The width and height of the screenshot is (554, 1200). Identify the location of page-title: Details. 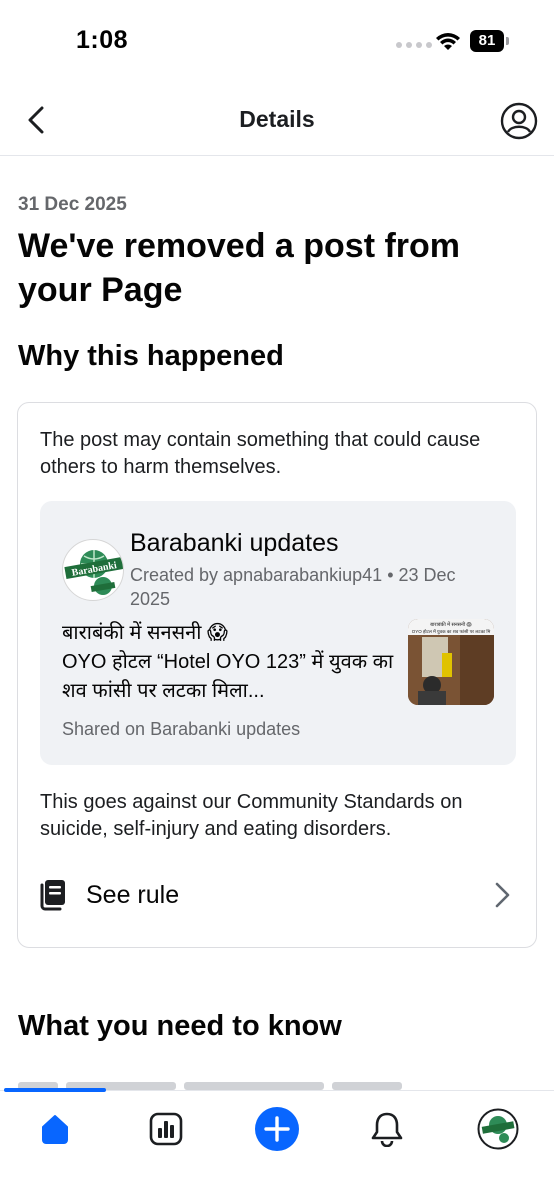
(277, 119).